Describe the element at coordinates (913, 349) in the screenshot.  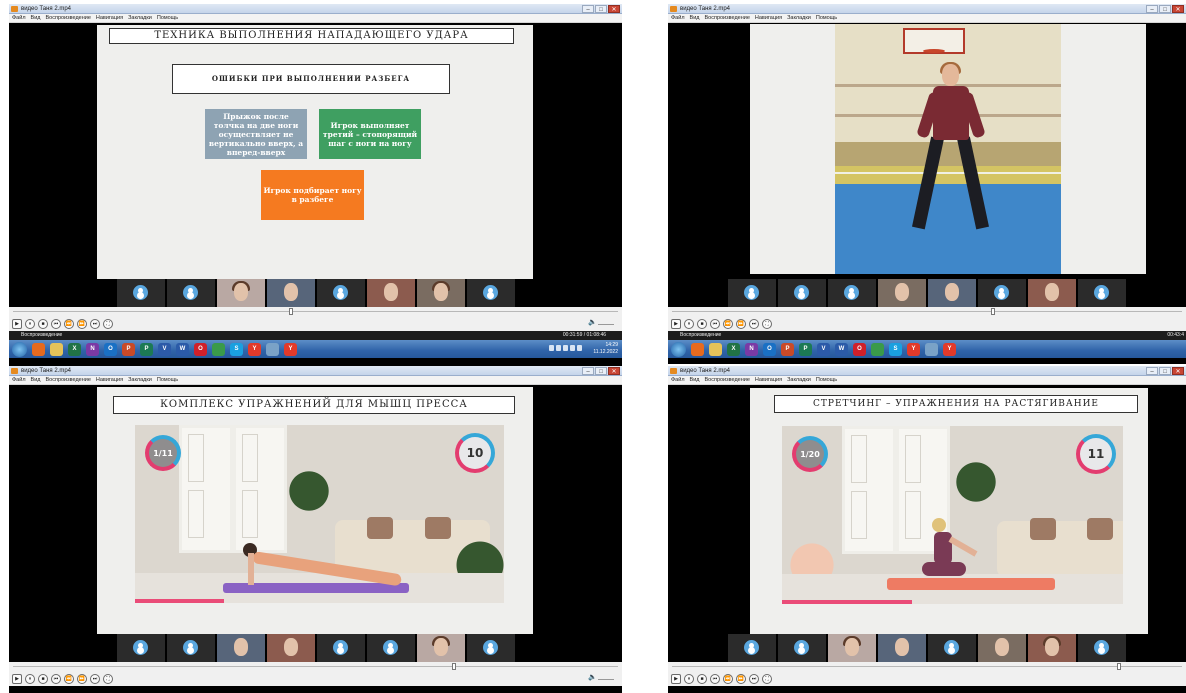
I see `yandex-icon: Y` at that location.